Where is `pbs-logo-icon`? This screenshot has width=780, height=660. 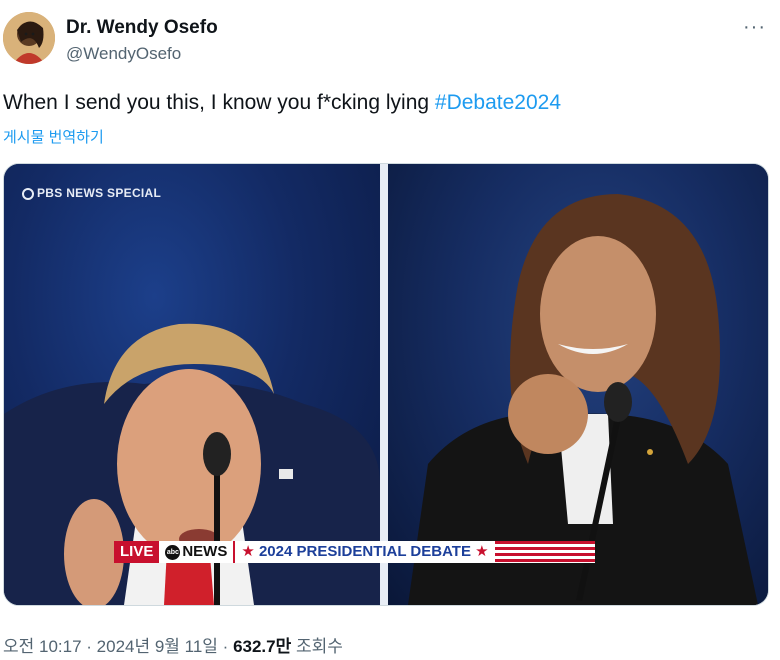 pbs-logo-icon is located at coordinates (28, 194).